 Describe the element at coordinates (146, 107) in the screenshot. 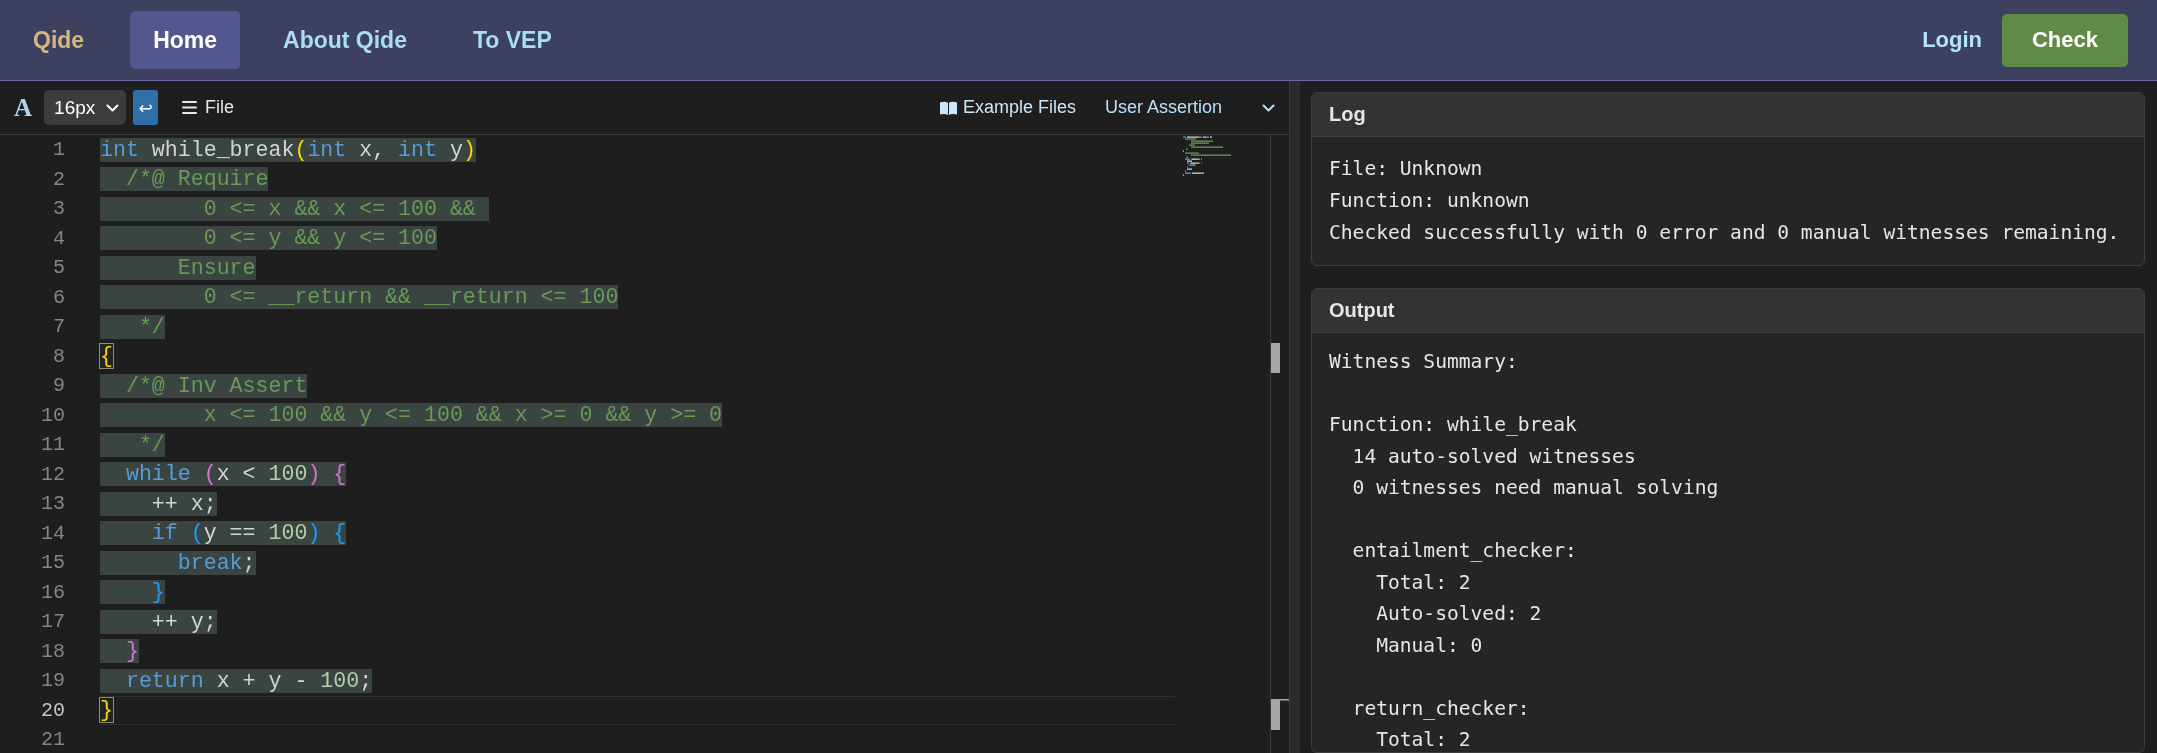

I see `word-wrap-toggle: ↩` at that location.